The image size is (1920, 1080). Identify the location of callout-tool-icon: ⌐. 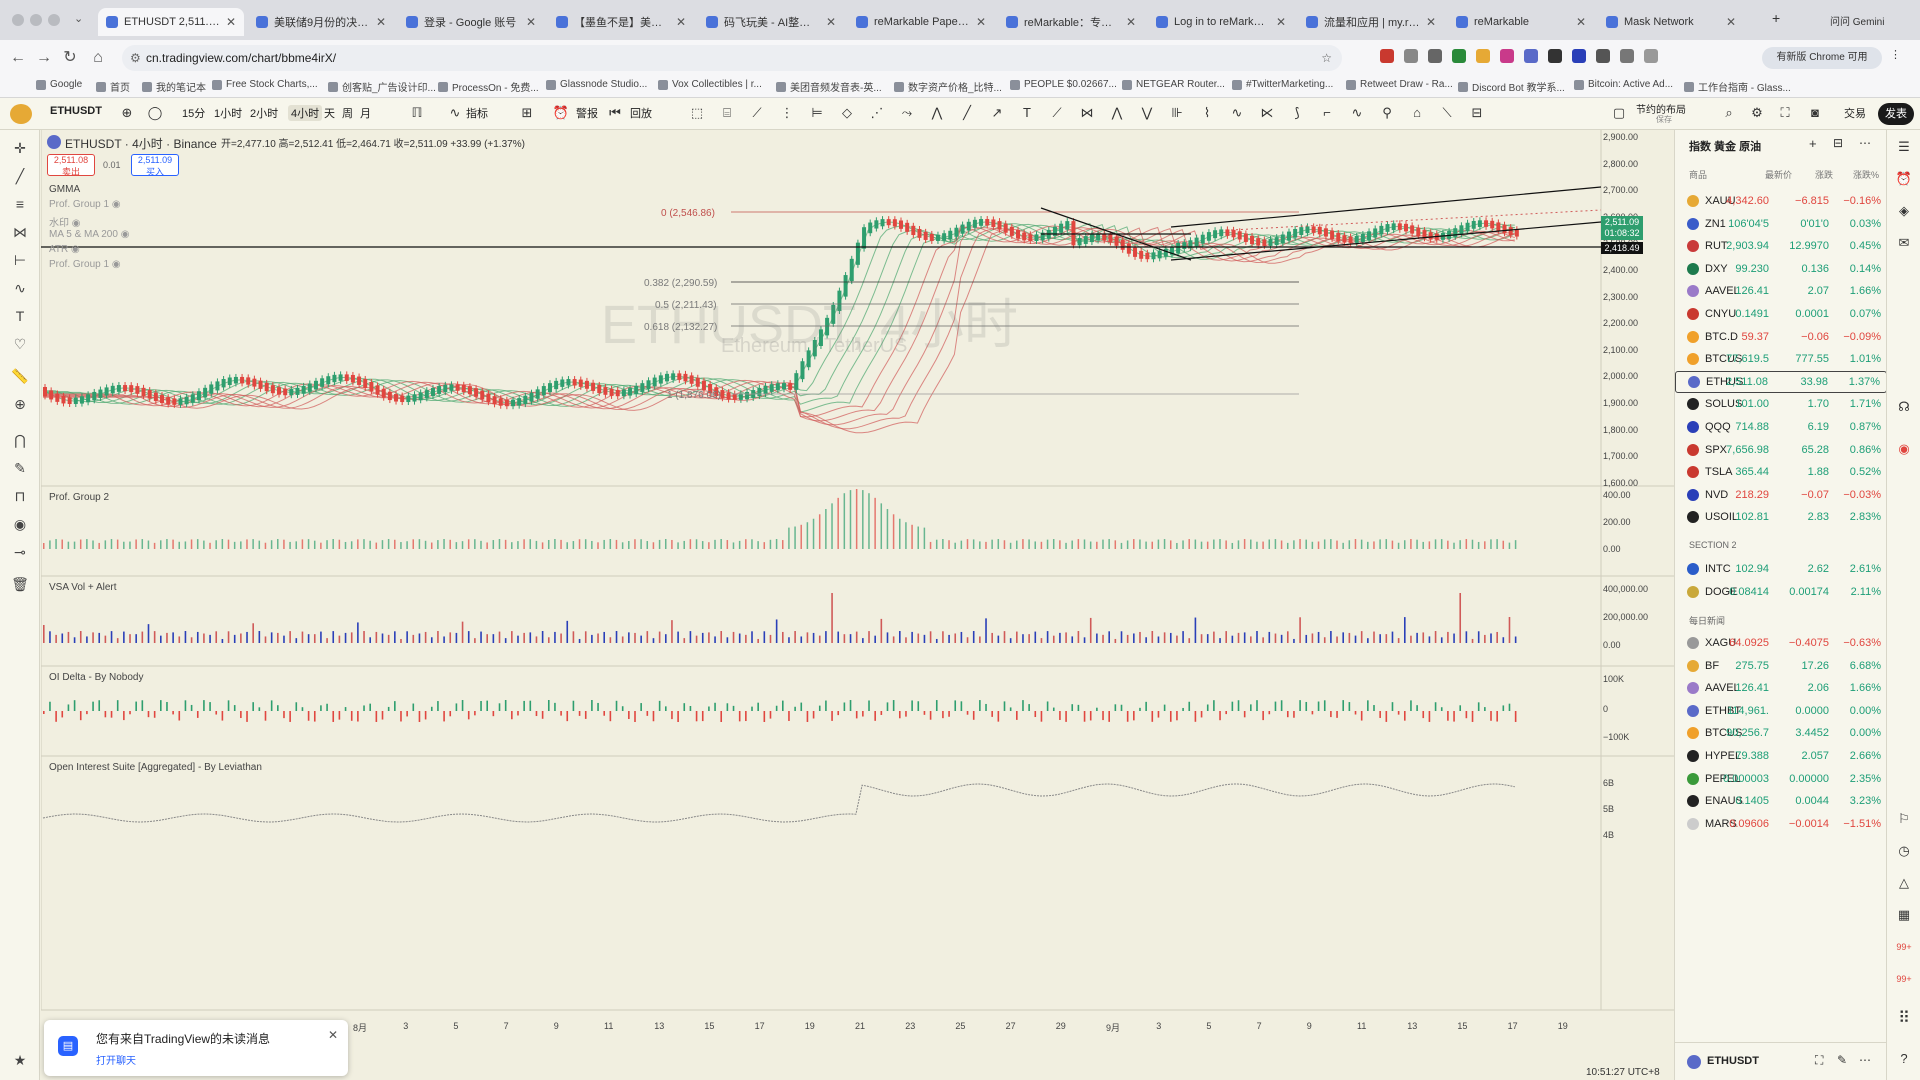
(1327, 113).